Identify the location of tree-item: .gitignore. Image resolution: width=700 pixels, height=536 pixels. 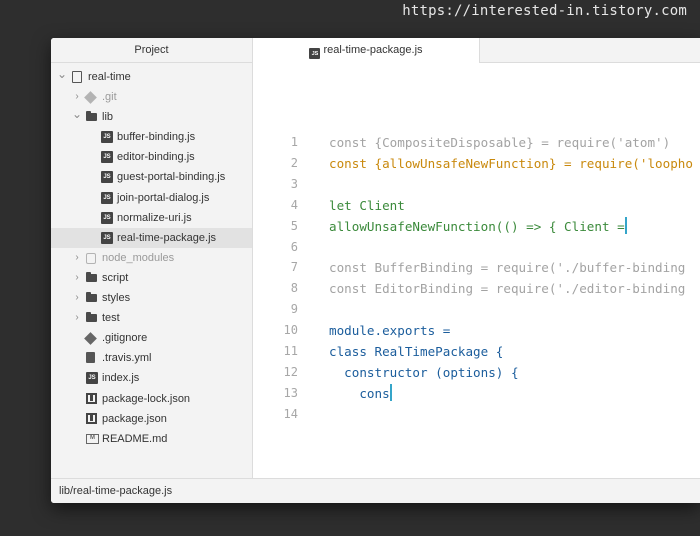
(151, 338).